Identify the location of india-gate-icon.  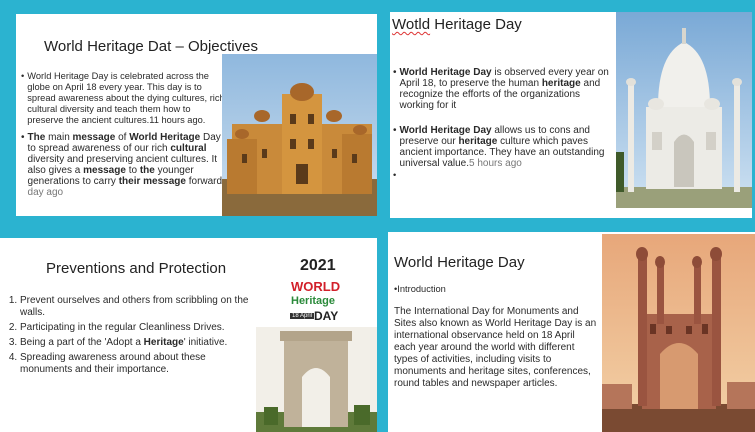
(316, 379).